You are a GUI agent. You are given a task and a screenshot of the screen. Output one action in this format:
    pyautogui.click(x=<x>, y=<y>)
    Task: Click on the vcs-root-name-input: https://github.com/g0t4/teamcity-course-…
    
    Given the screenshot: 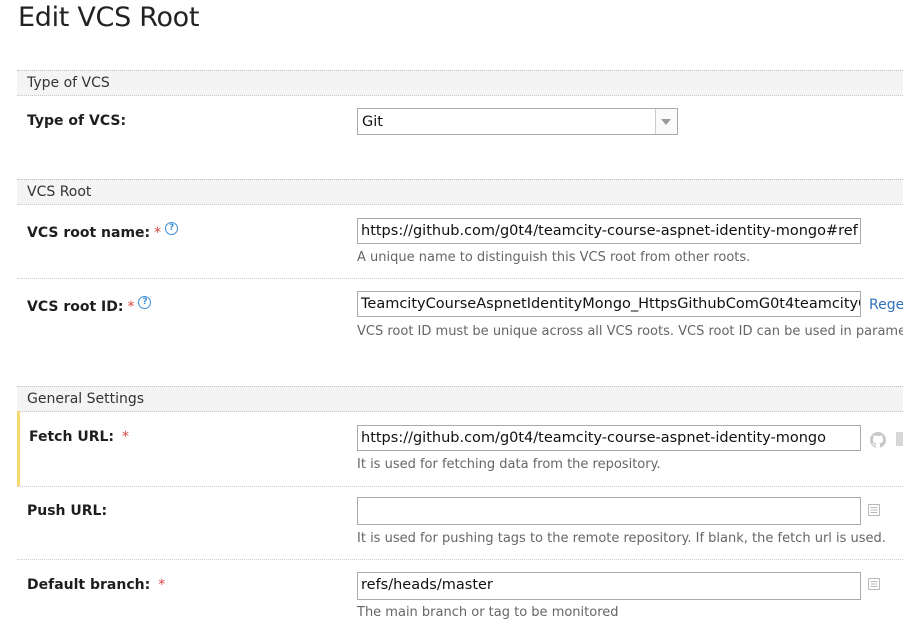 What is the action you would take?
    pyautogui.click(x=609, y=231)
    